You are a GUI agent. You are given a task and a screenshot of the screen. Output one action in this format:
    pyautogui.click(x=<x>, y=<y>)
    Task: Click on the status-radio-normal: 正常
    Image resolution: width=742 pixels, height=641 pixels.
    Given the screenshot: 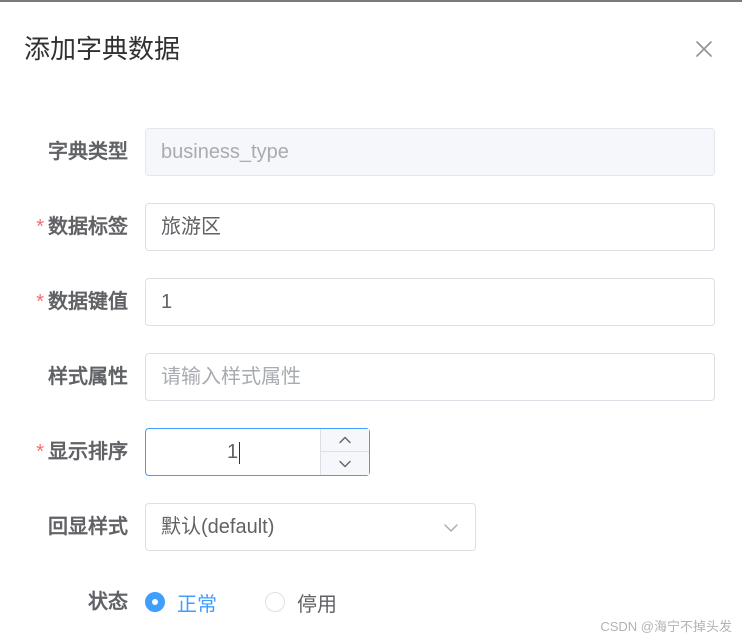 What is the action you would take?
    pyautogui.click(x=181, y=602)
    